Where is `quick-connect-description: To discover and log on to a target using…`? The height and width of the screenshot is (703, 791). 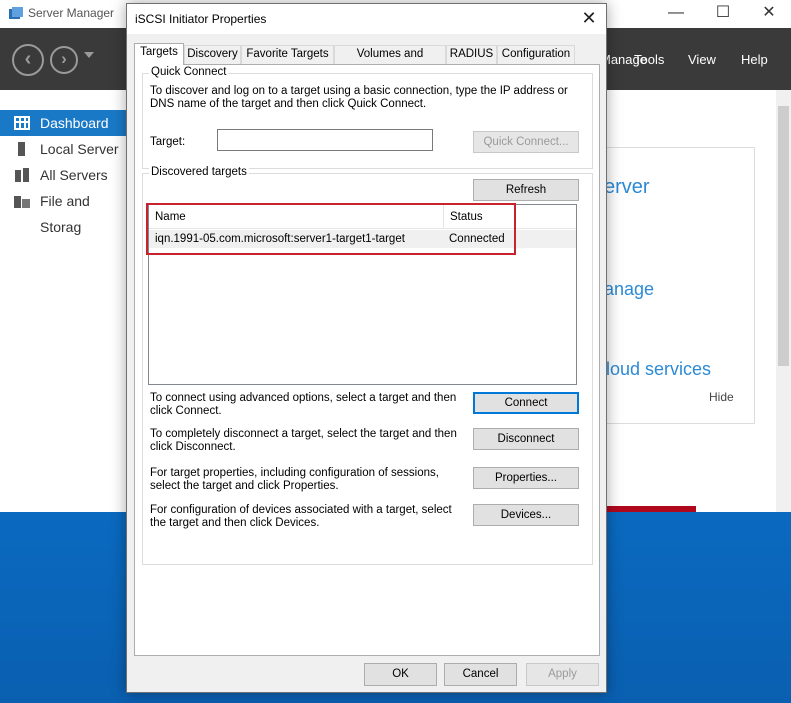
quick-connect-description: To discover and log on to a target using… is located at coordinates (359, 97).